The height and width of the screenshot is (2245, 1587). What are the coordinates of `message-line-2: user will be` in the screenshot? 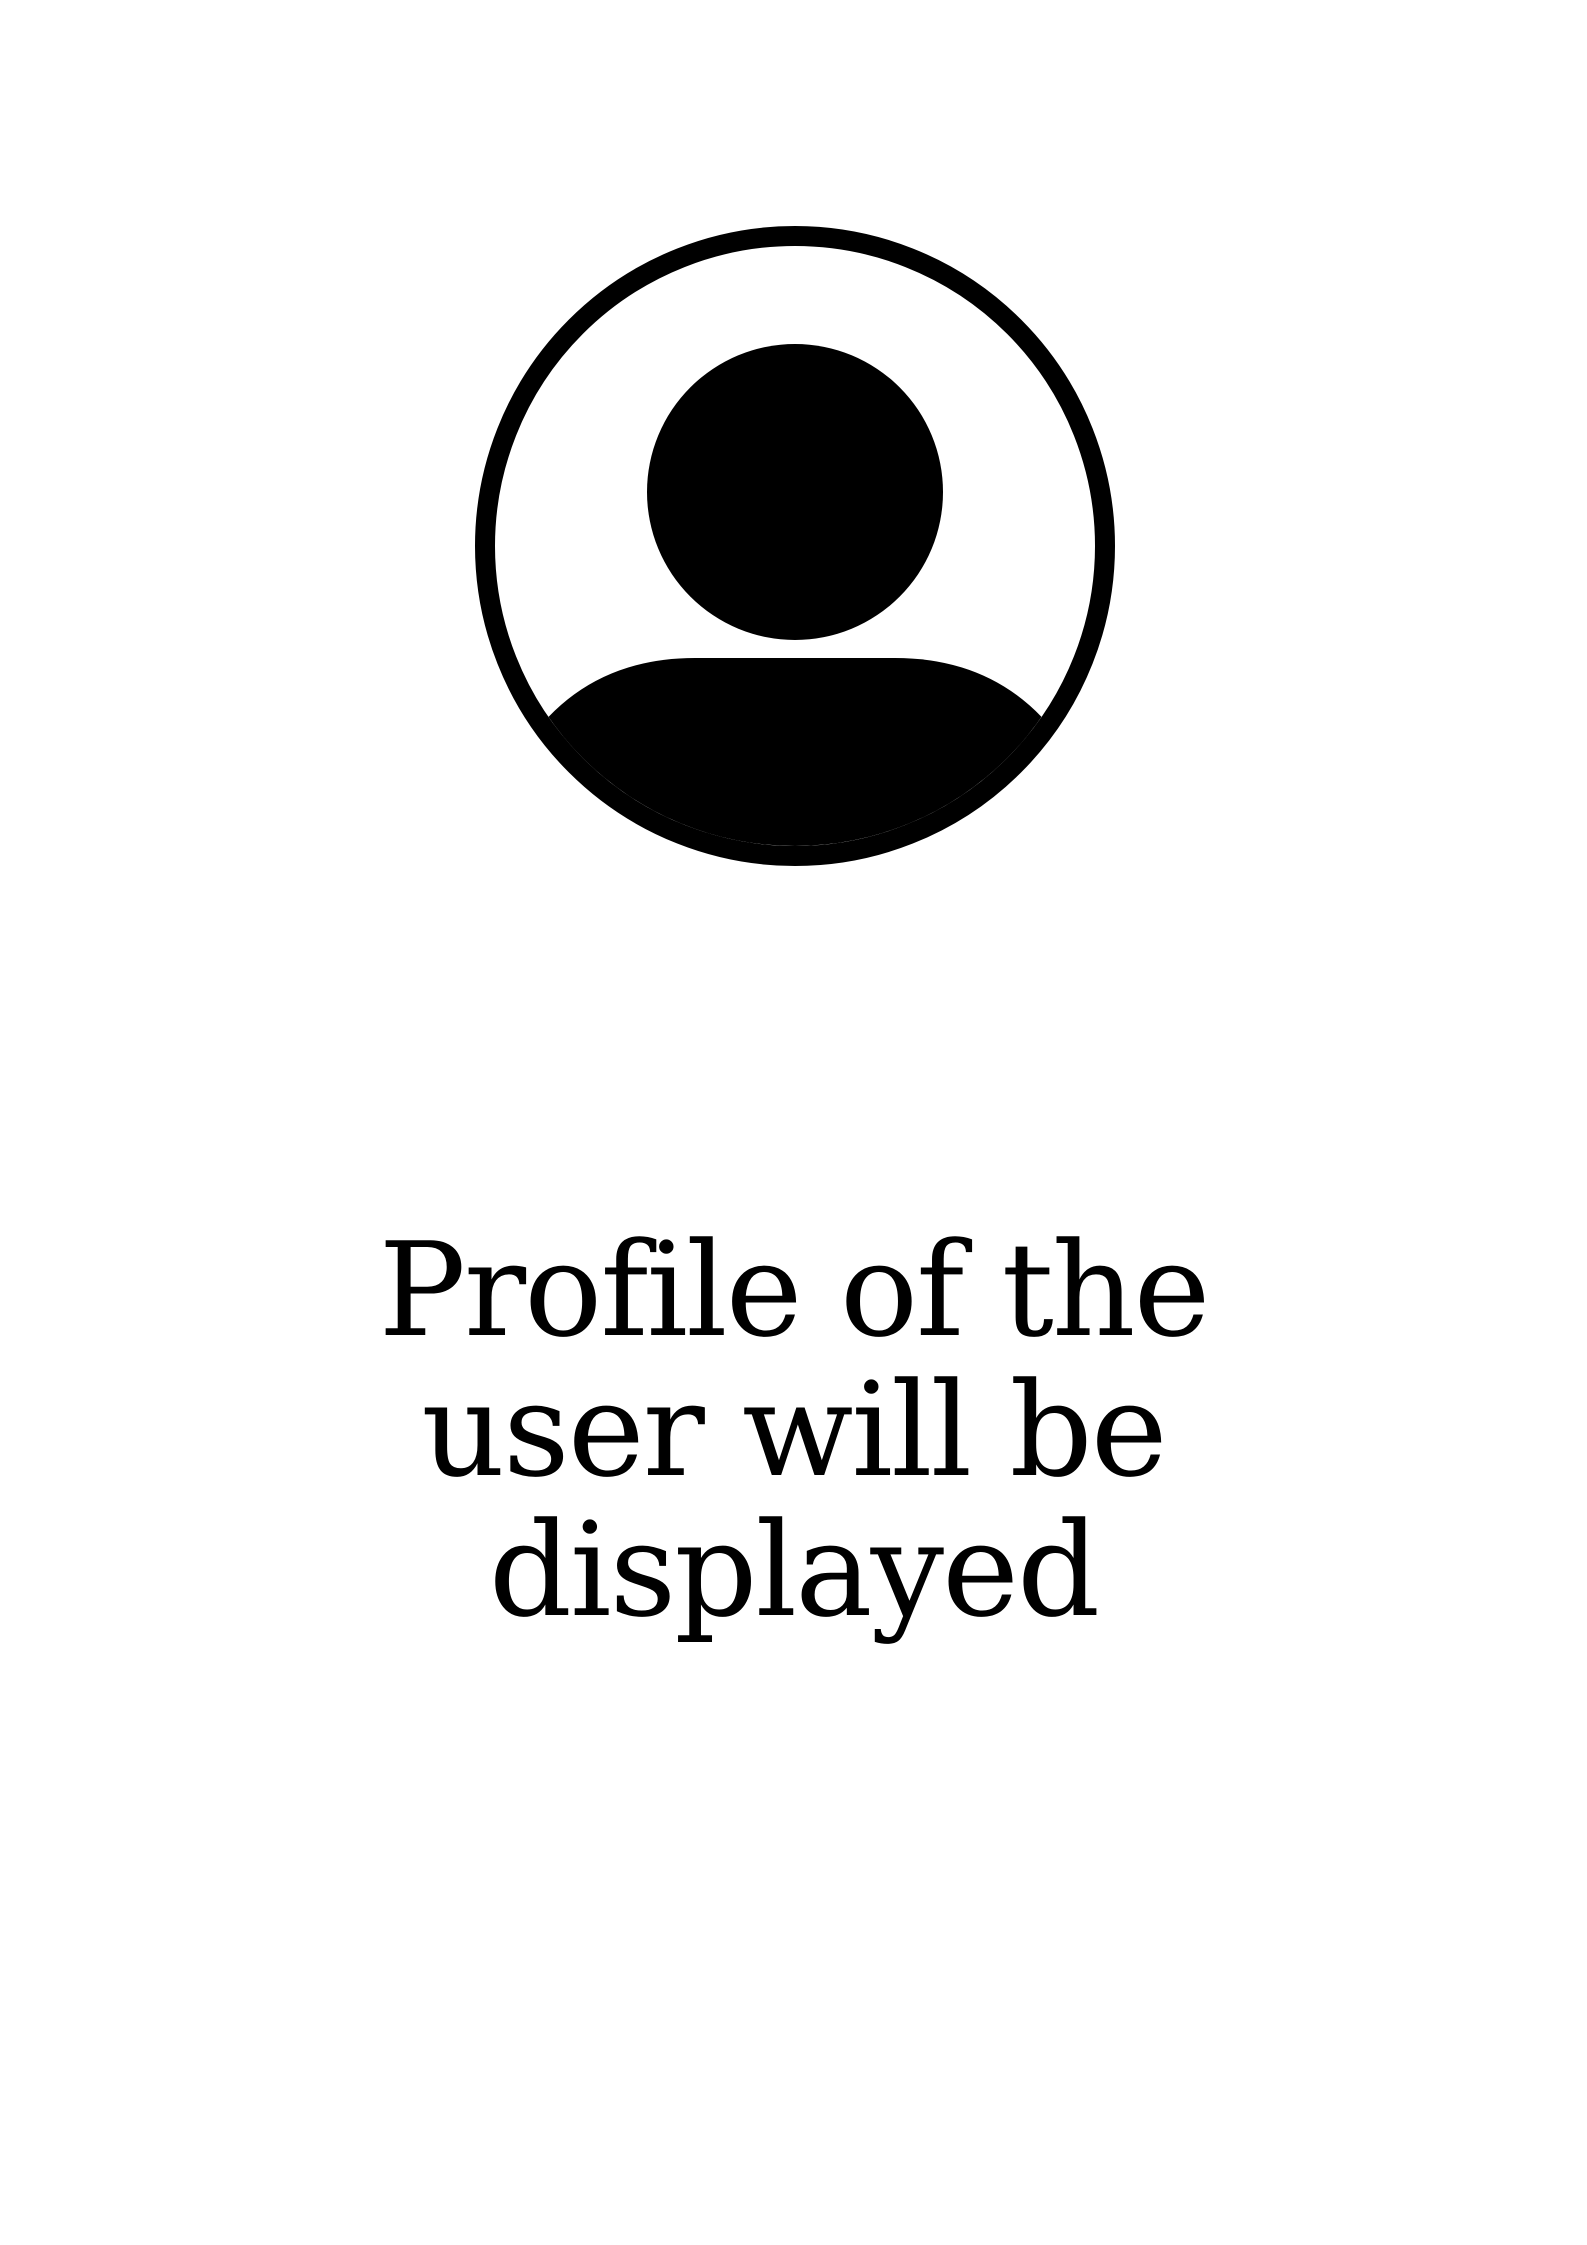 It's located at (794, 1430).